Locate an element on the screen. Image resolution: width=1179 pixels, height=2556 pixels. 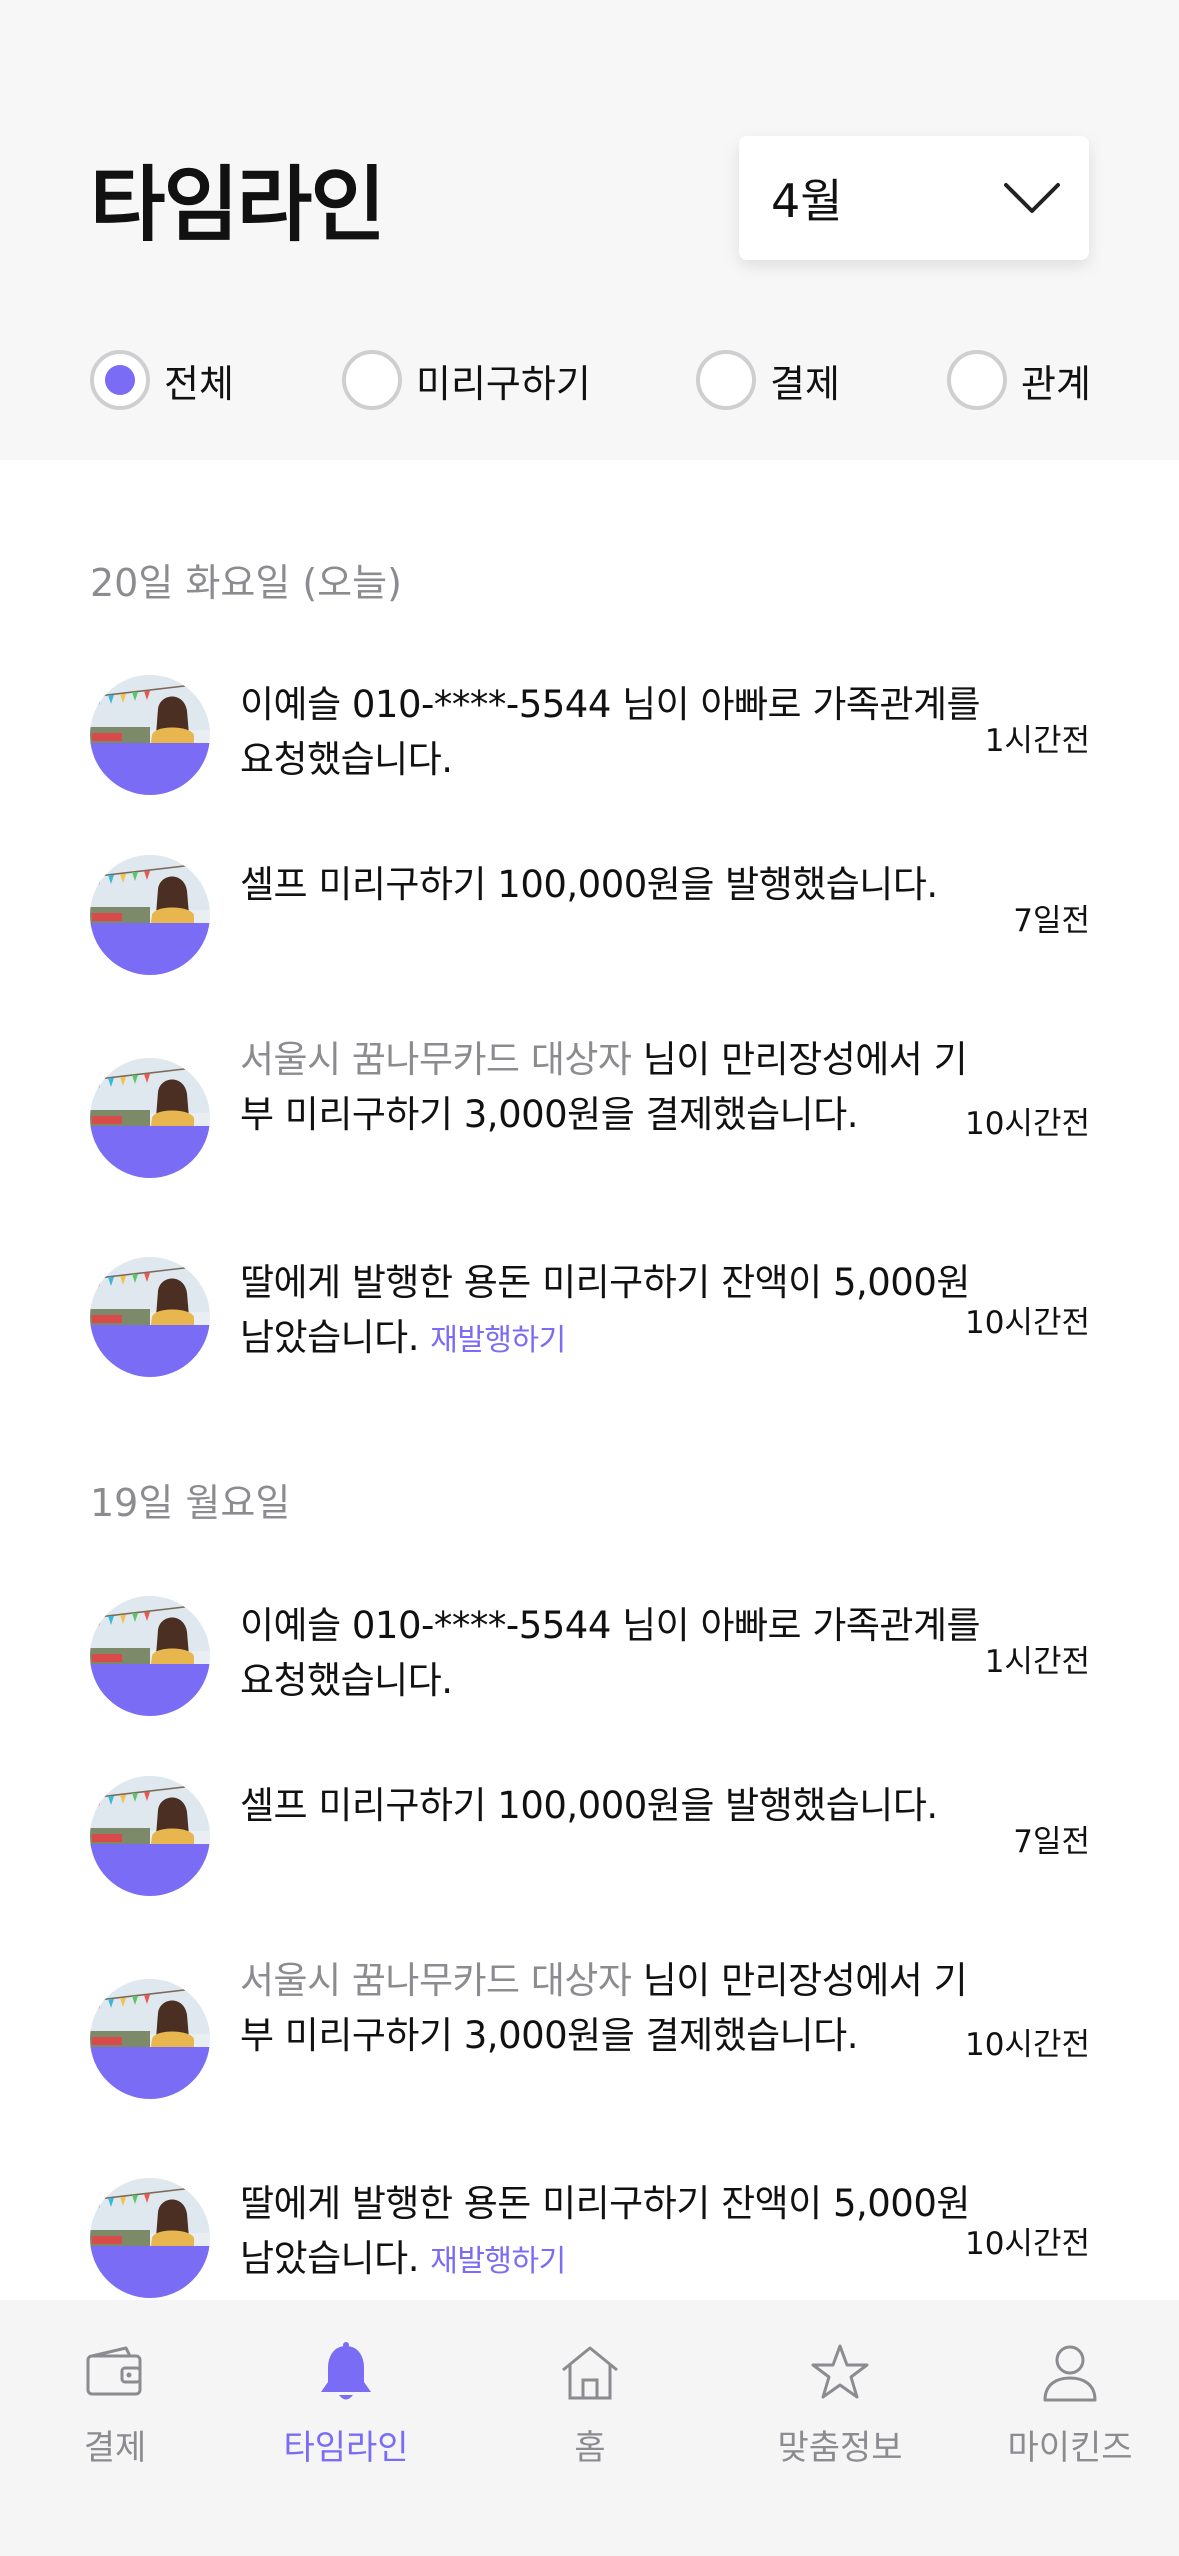
nav-label: 타임라인 is located at coordinates (346, 2448).